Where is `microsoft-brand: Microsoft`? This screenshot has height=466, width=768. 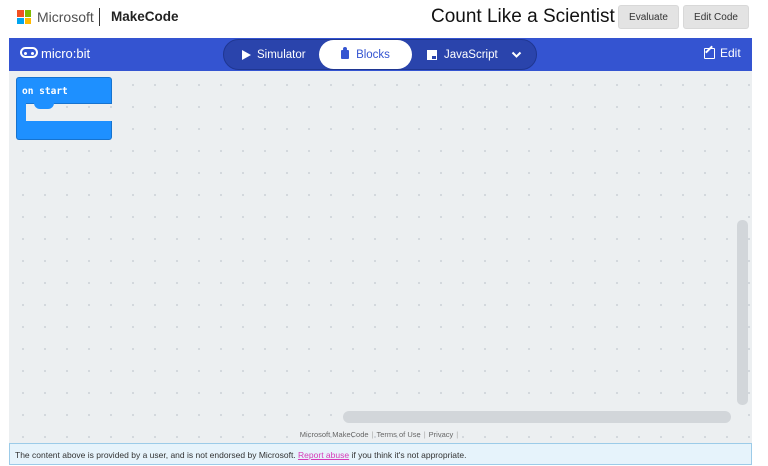 microsoft-brand: Microsoft is located at coordinates (65, 17).